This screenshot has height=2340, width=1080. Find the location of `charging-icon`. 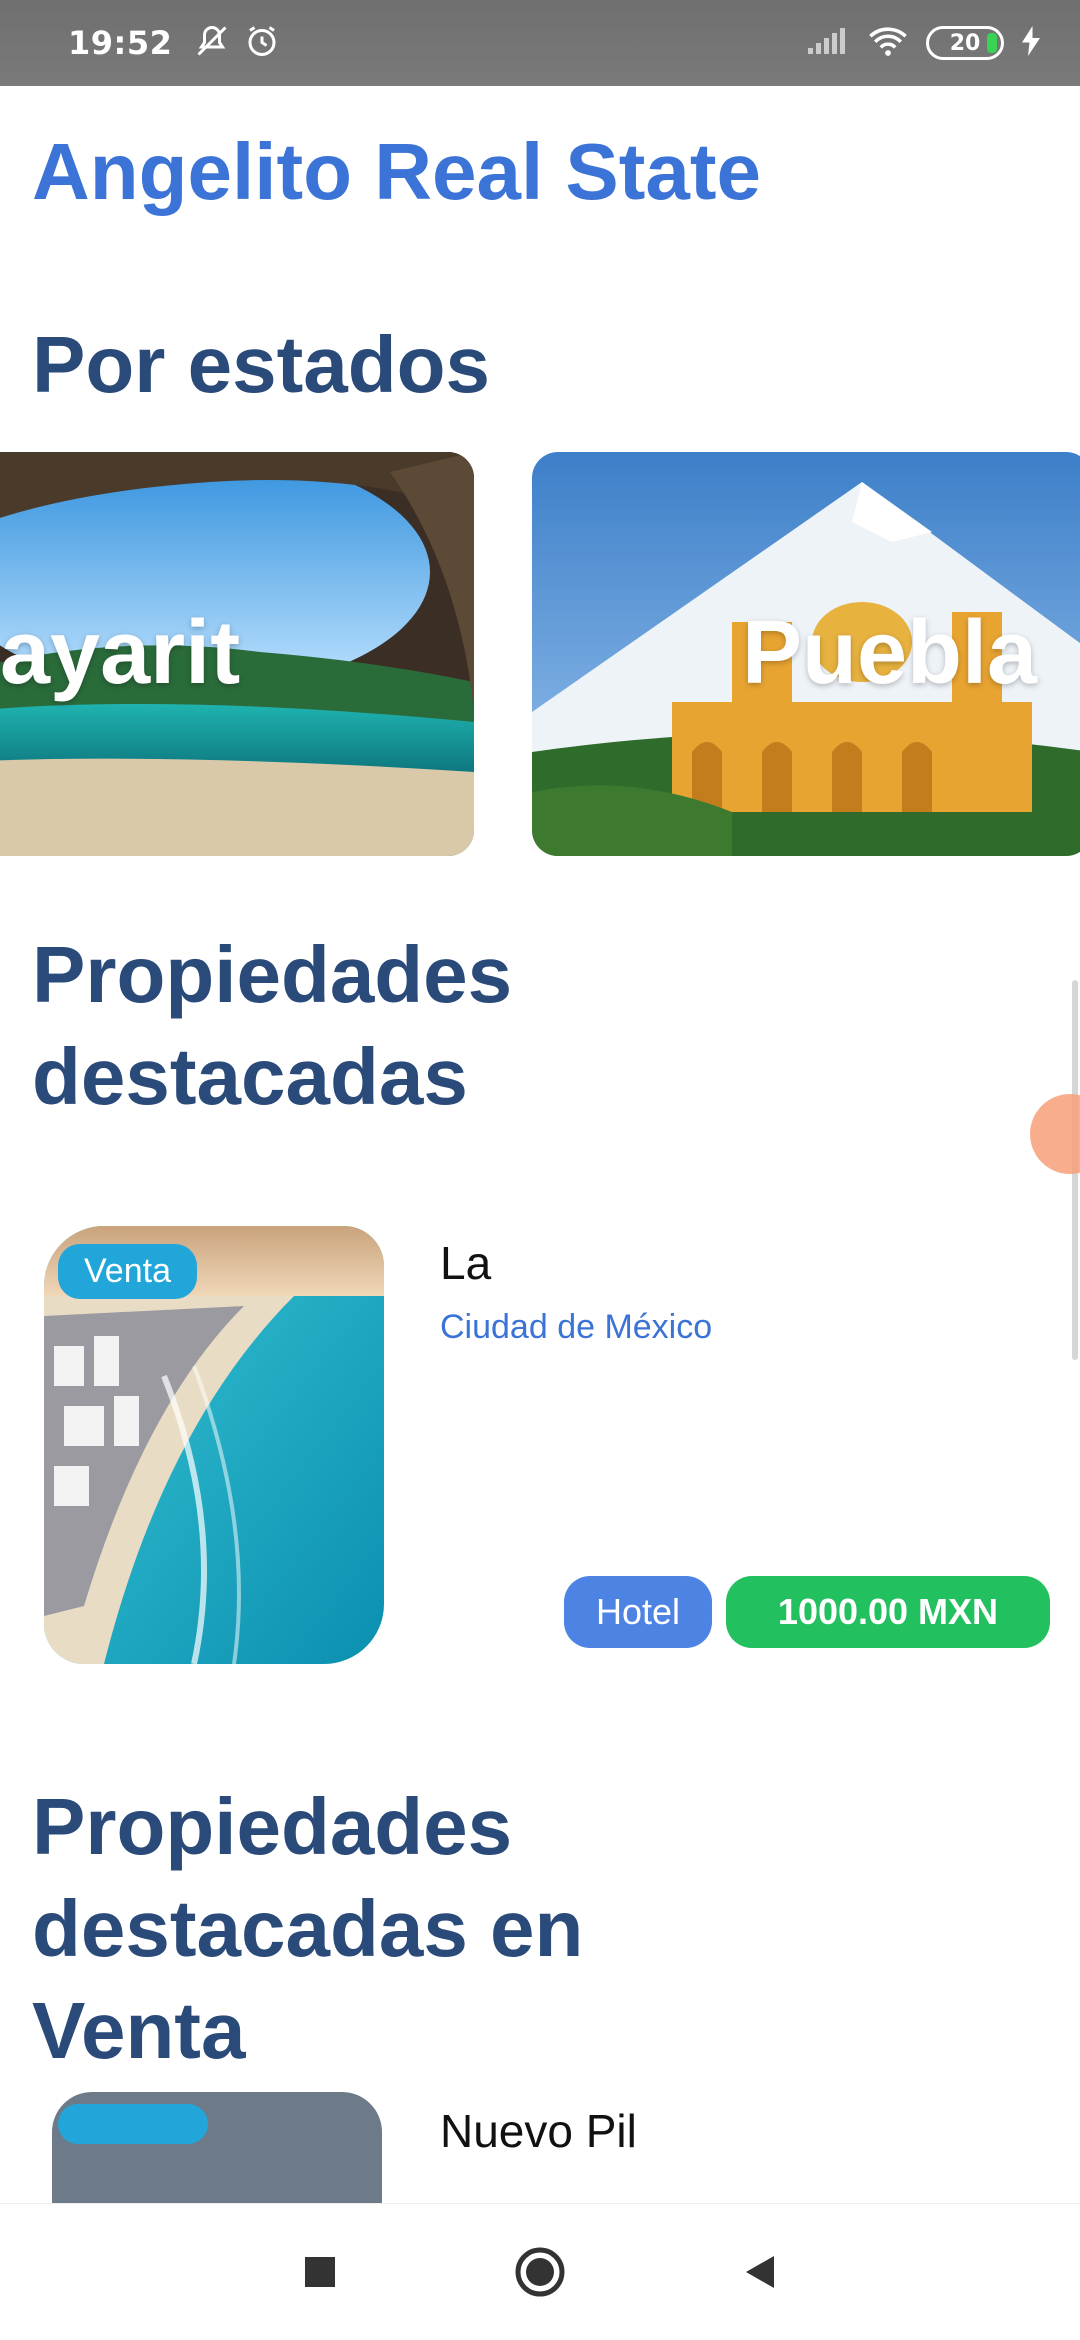

charging-icon is located at coordinates (1031, 43).